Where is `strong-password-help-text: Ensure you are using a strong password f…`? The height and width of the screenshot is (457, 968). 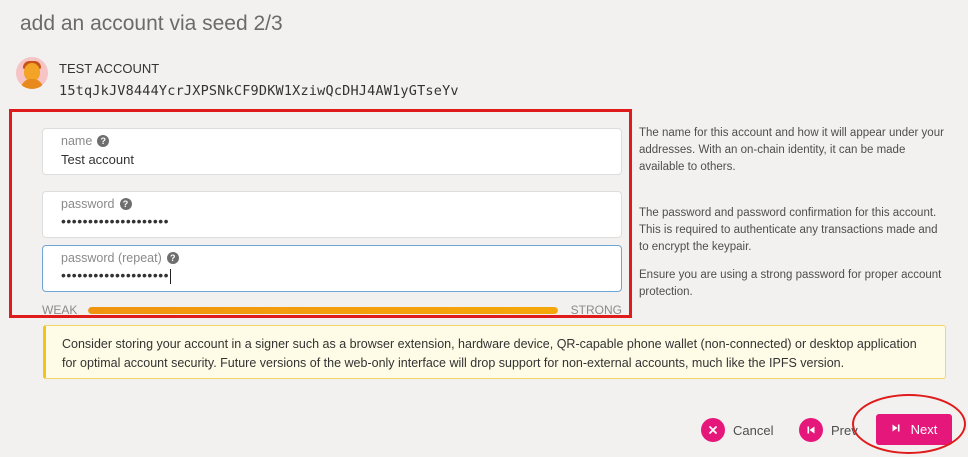 strong-password-help-text: Ensure you are using a strong password f… is located at coordinates (790, 283).